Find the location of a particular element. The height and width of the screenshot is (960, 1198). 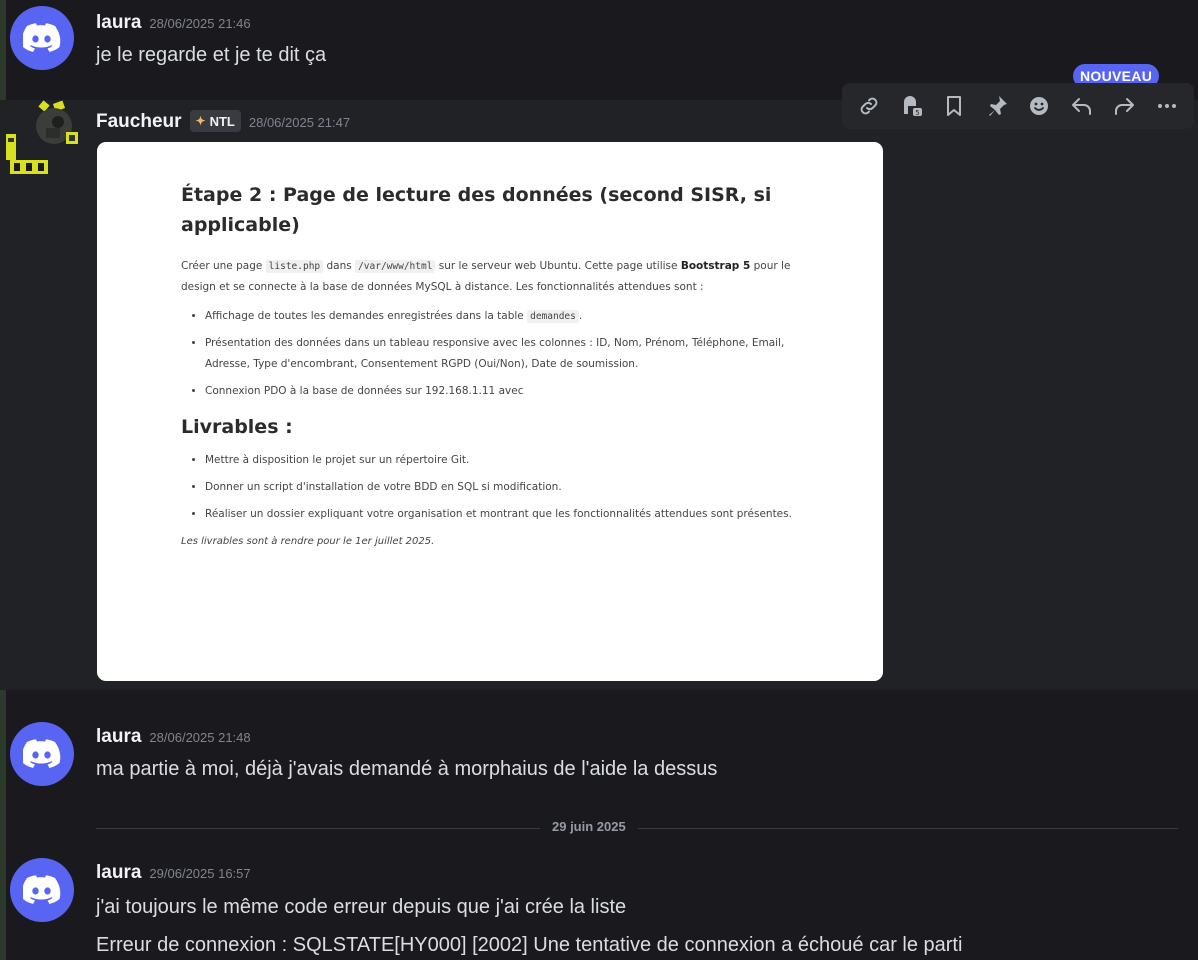

bold-text: Bootstrap 5 is located at coordinates (715, 266).